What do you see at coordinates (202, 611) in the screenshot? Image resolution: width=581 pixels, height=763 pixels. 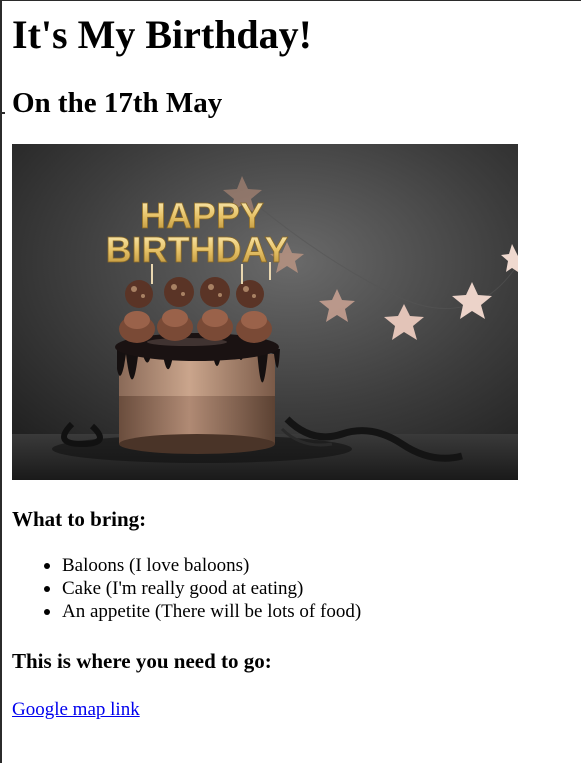 I see `list-item: An appetite (There will be lots of food)` at bounding box center [202, 611].